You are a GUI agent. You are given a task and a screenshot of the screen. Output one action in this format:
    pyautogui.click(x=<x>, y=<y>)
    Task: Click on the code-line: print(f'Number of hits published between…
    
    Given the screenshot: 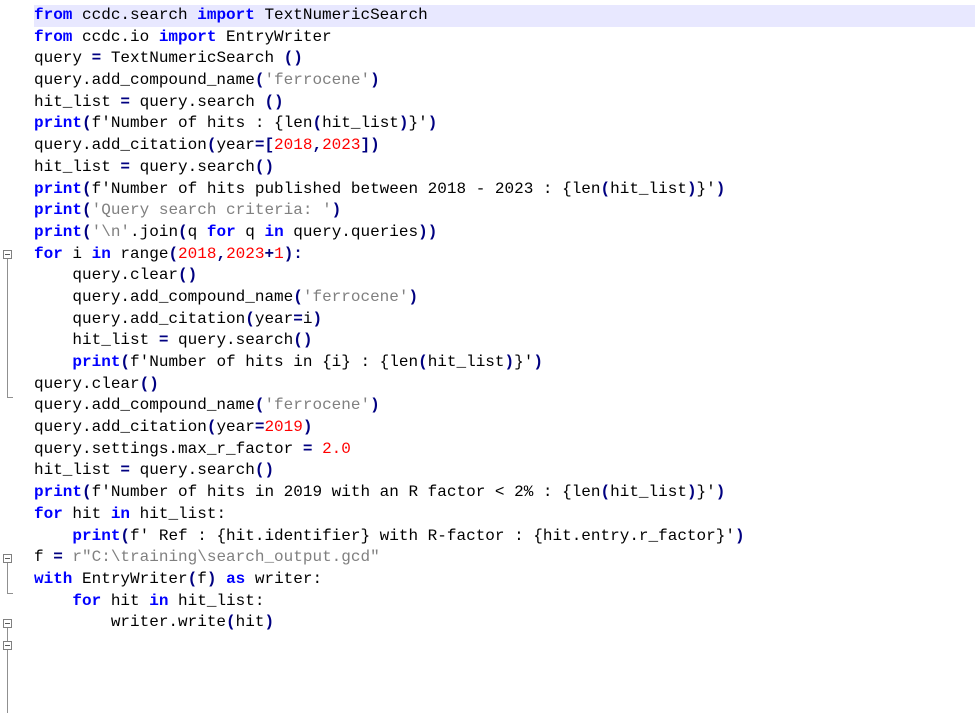 What is the action you would take?
    pyautogui.click(x=504, y=190)
    